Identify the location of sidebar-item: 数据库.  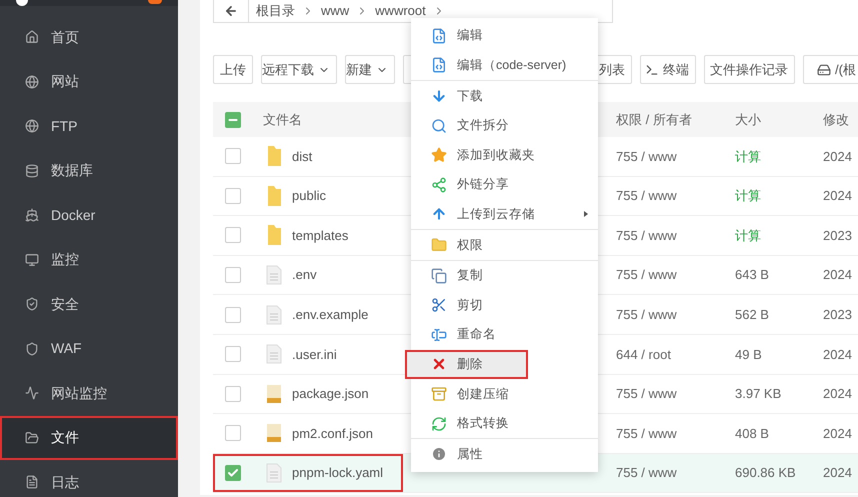
(89, 170).